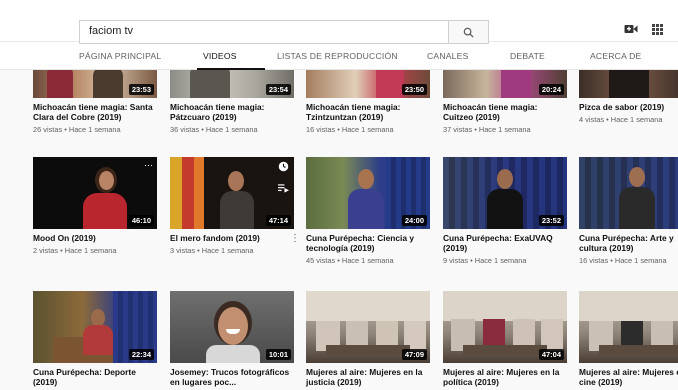 The height and width of the screenshot is (390, 678). What do you see at coordinates (278, 89) in the screenshot?
I see `video-duration: 23:54` at bounding box center [278, 89].